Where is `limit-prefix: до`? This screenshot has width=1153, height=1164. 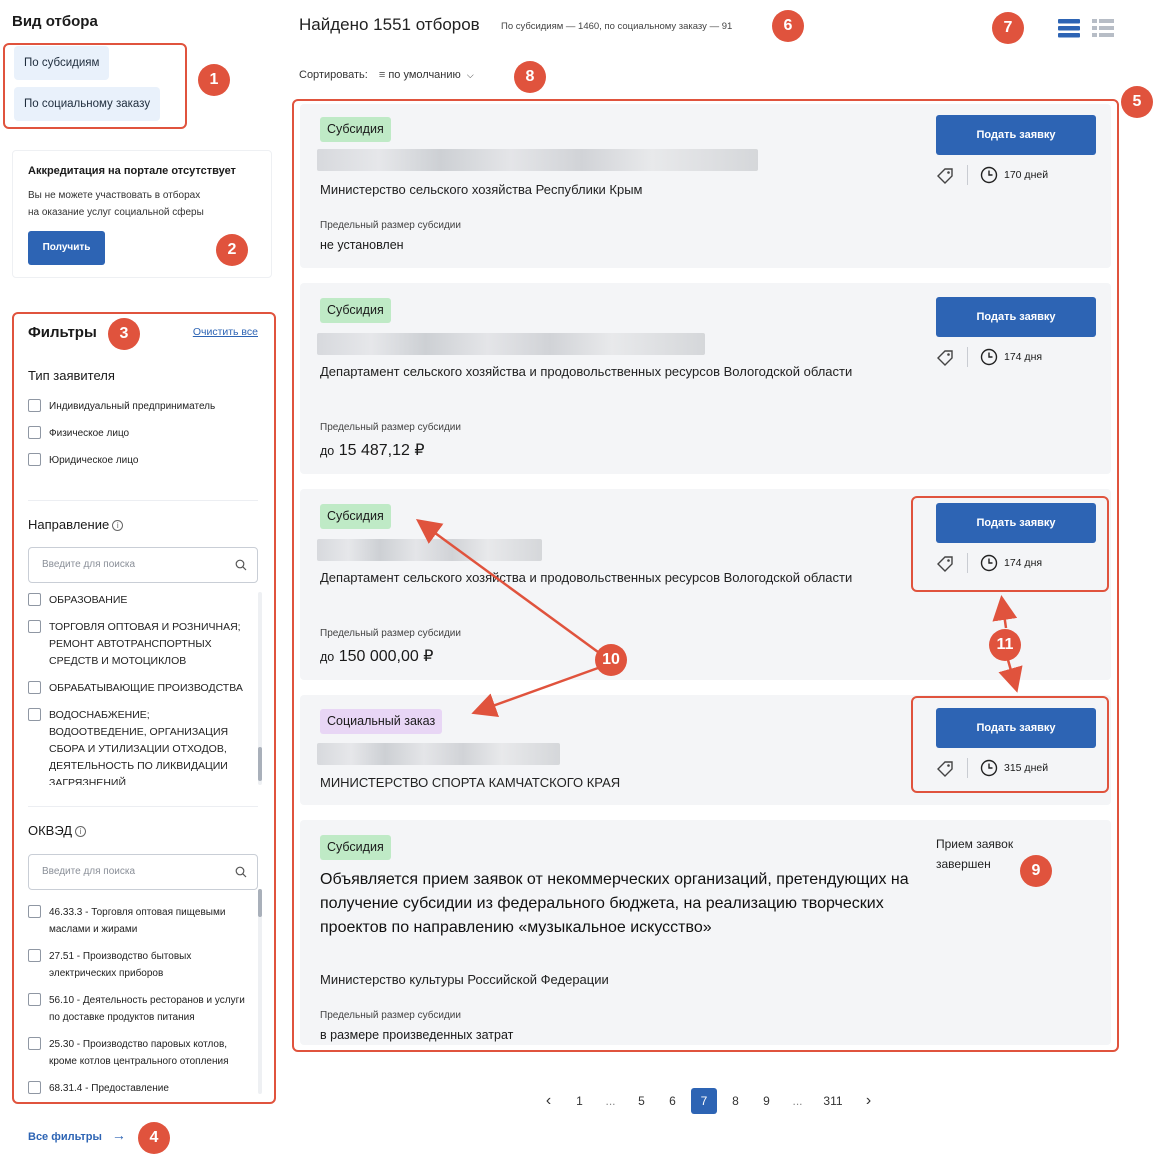
limit-prefix: до is located at coordinates (327, 657).